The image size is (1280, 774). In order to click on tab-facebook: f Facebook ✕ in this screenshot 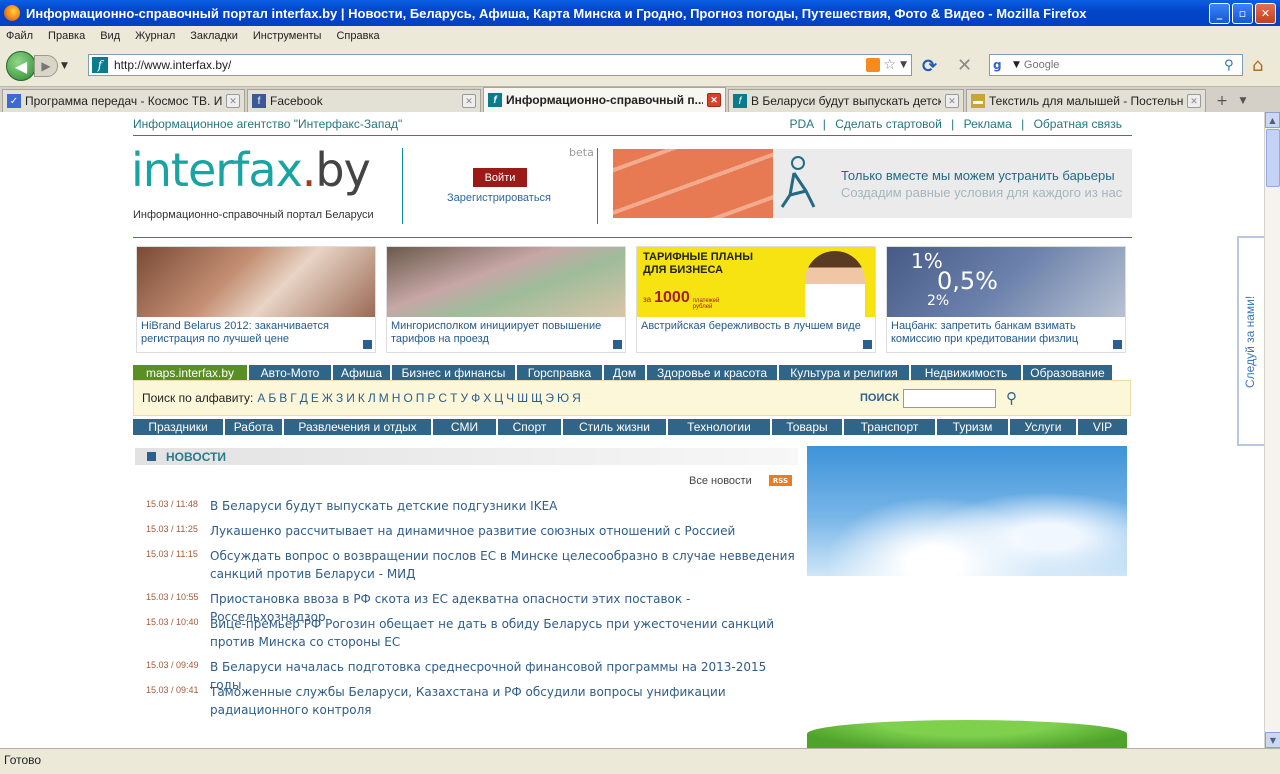, I will do `click(364, 100)`.